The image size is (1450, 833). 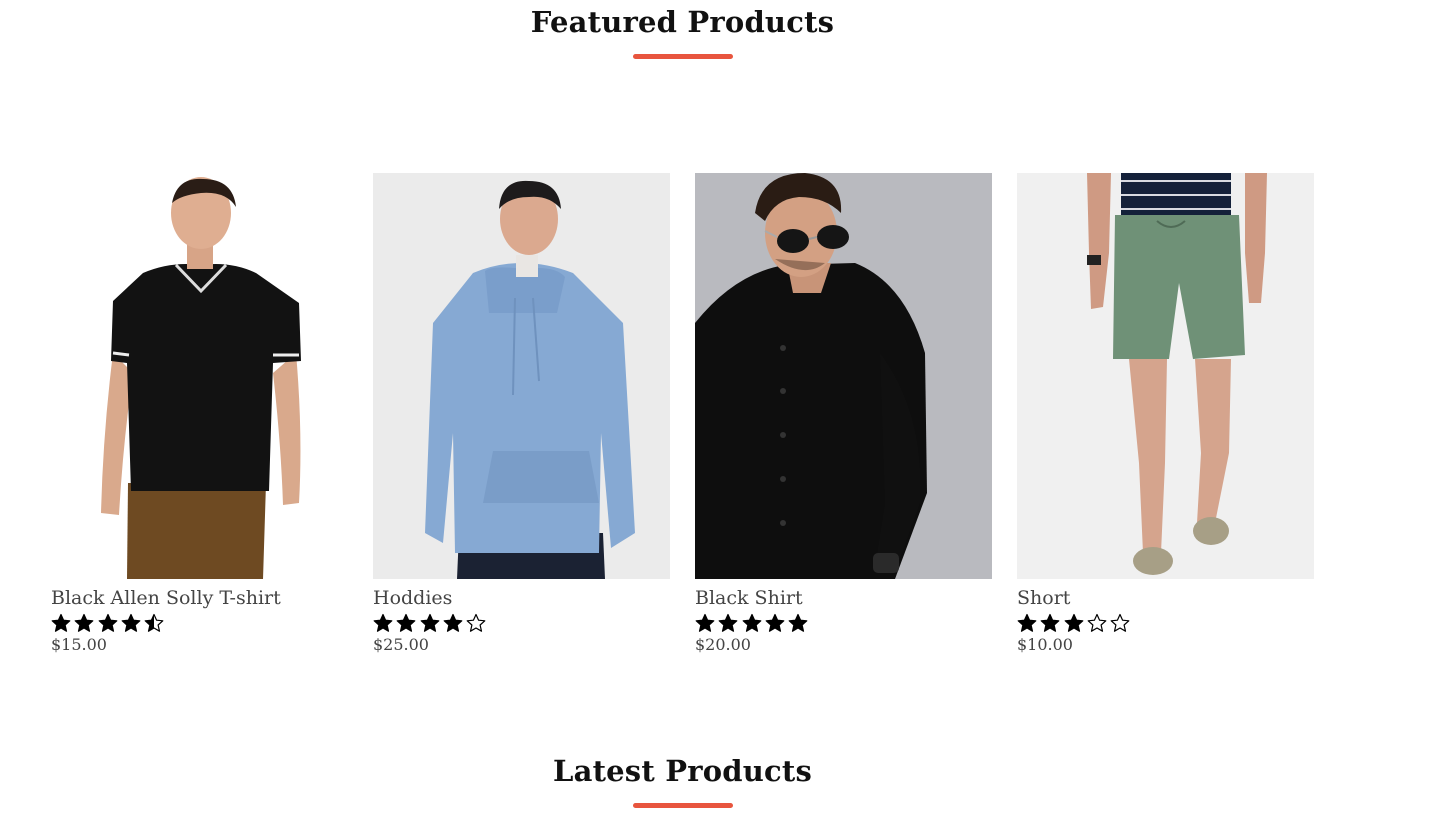 What do you see at coordinates (682, 771) in the screenshot?
I see `latest-products-heading: Latest Products` at bounding box center [682, 771].